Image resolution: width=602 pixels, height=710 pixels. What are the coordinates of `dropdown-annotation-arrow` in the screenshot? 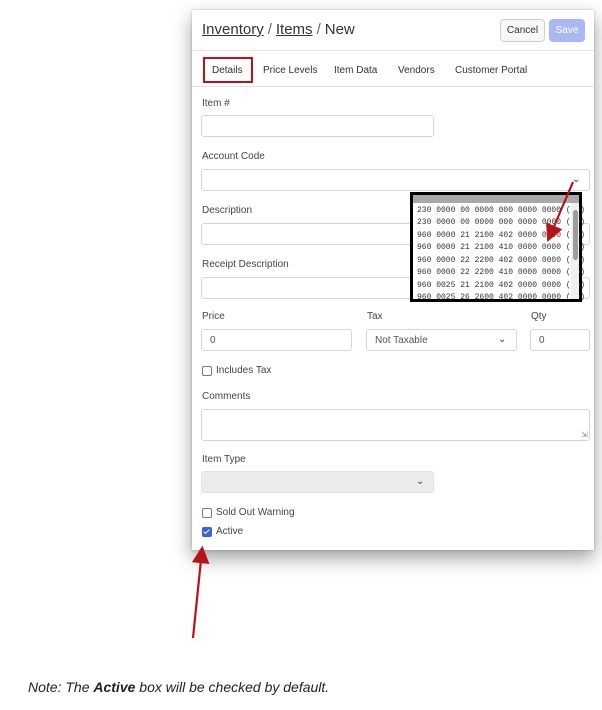 It's located at (560, 212).